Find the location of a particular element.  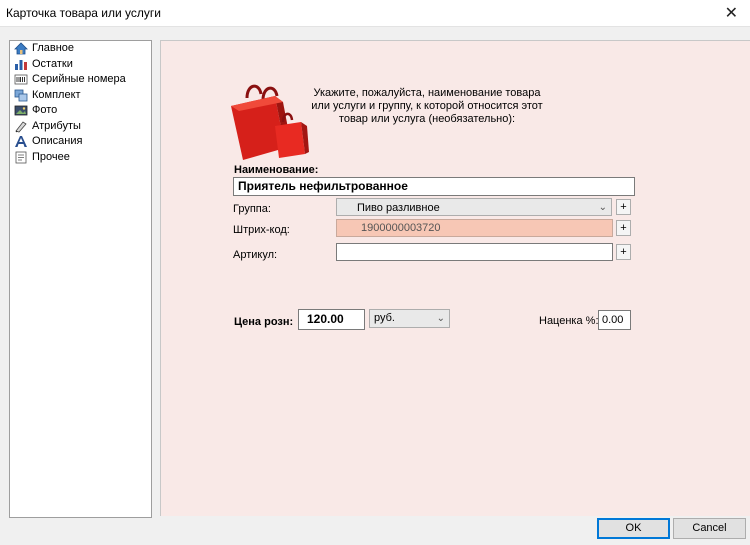

sidebar-item-label: Серийные номера is located at coordinates (79, 79).